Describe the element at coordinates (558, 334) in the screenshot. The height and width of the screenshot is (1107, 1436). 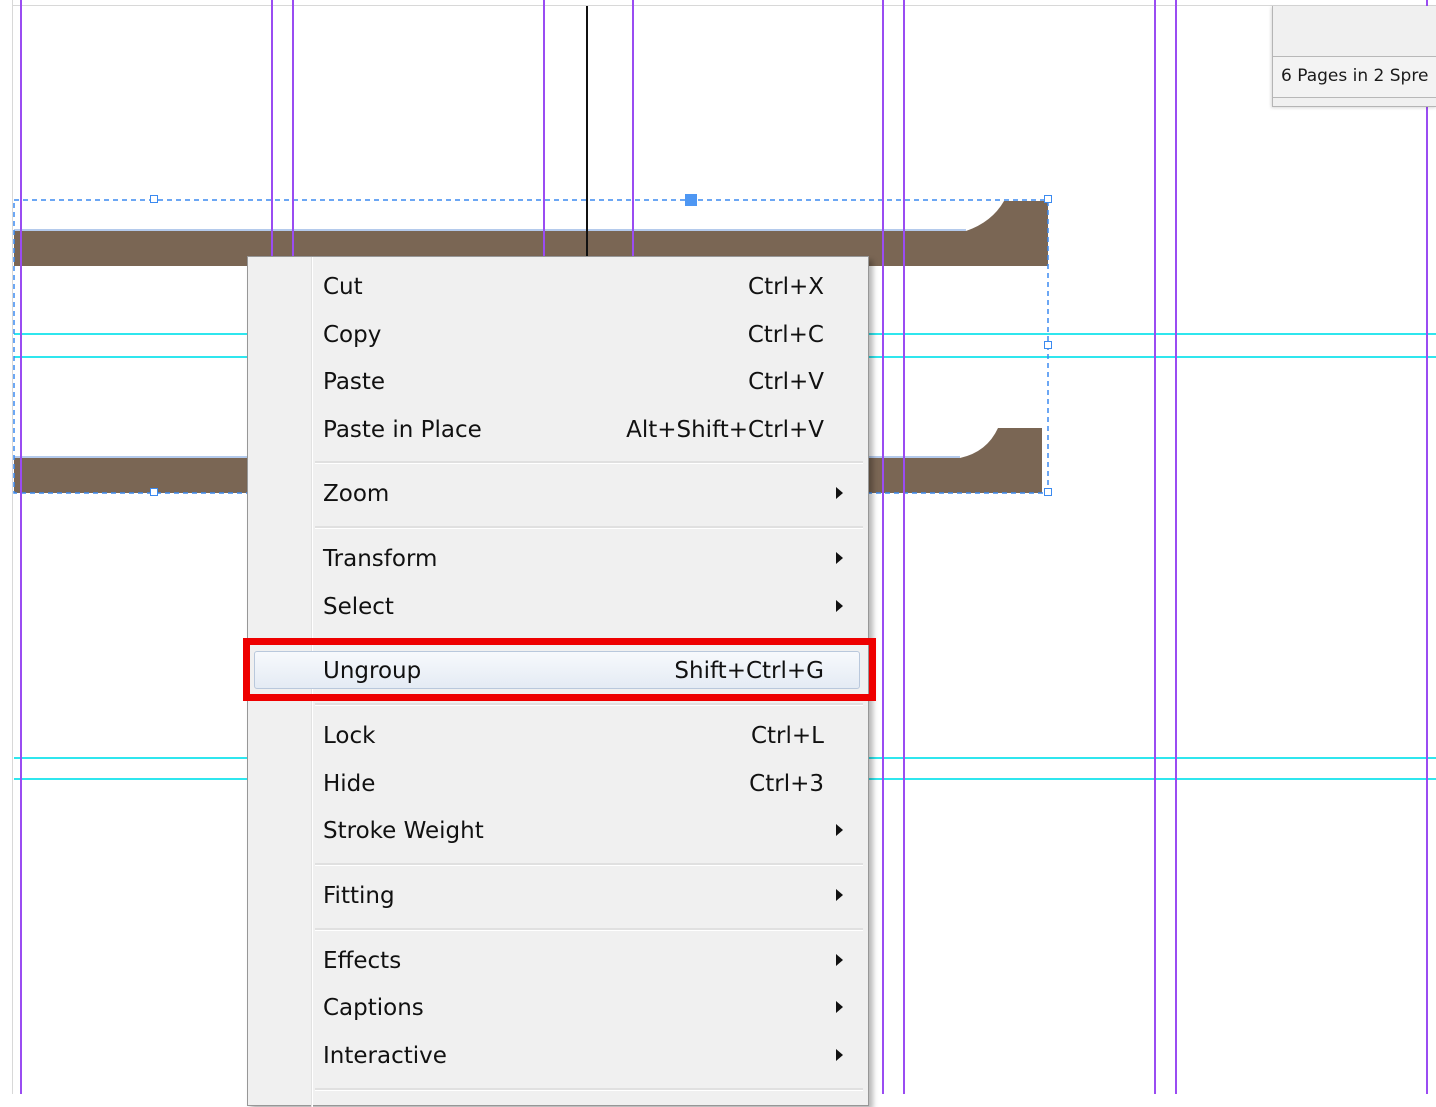
I see `menu-item-copy: Copy Ctrl+C` at that location.